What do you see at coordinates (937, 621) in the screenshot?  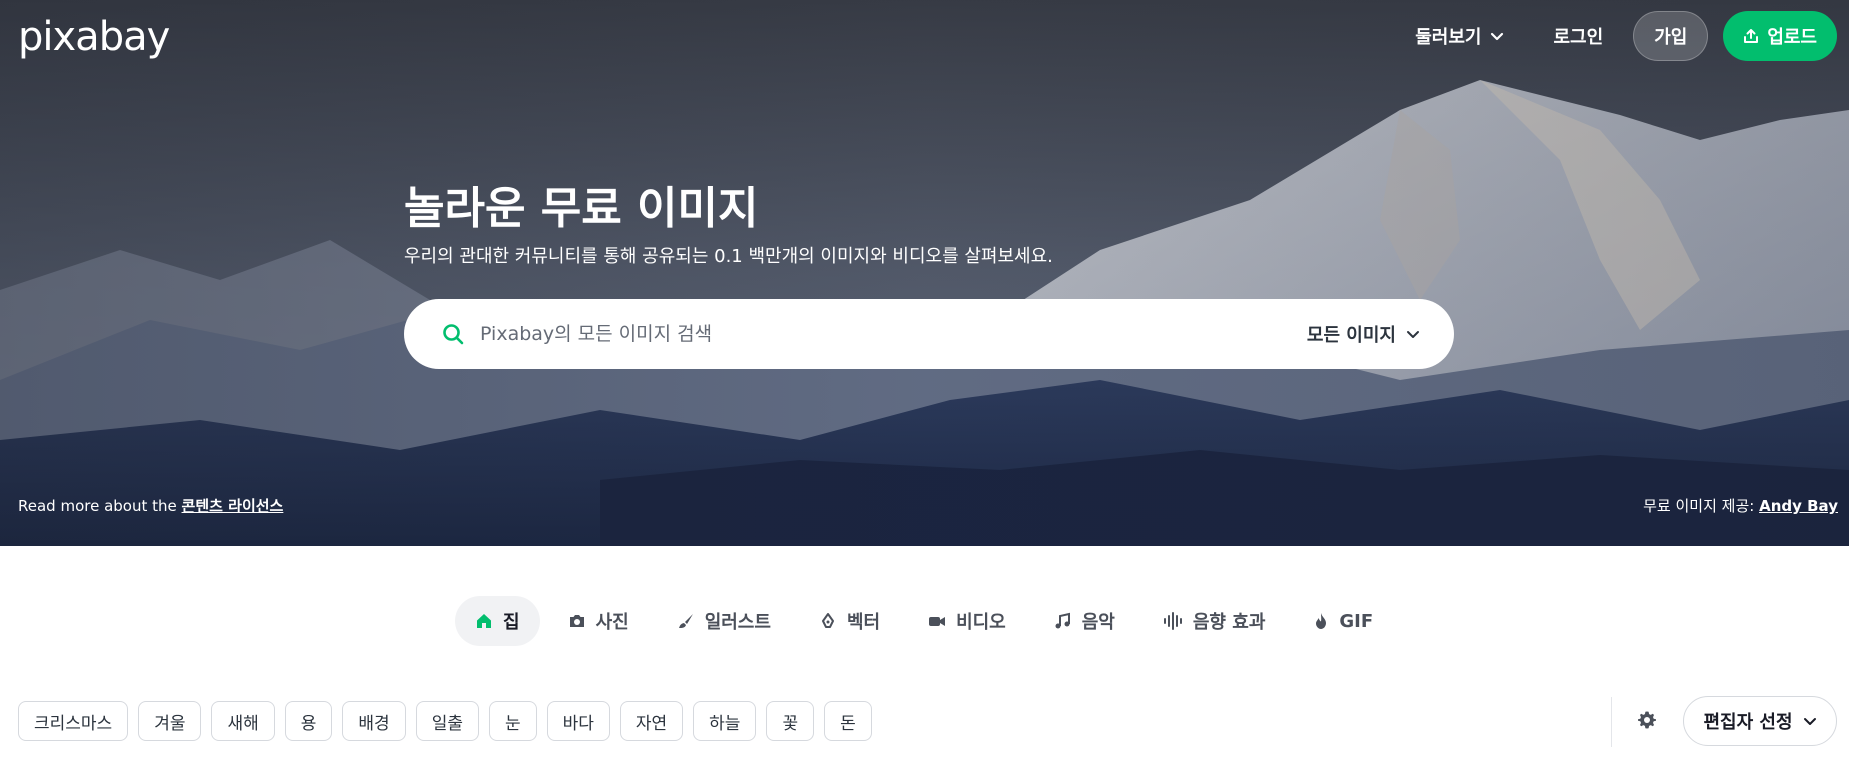 I see `video-icon` at bounding box center [937, 621].